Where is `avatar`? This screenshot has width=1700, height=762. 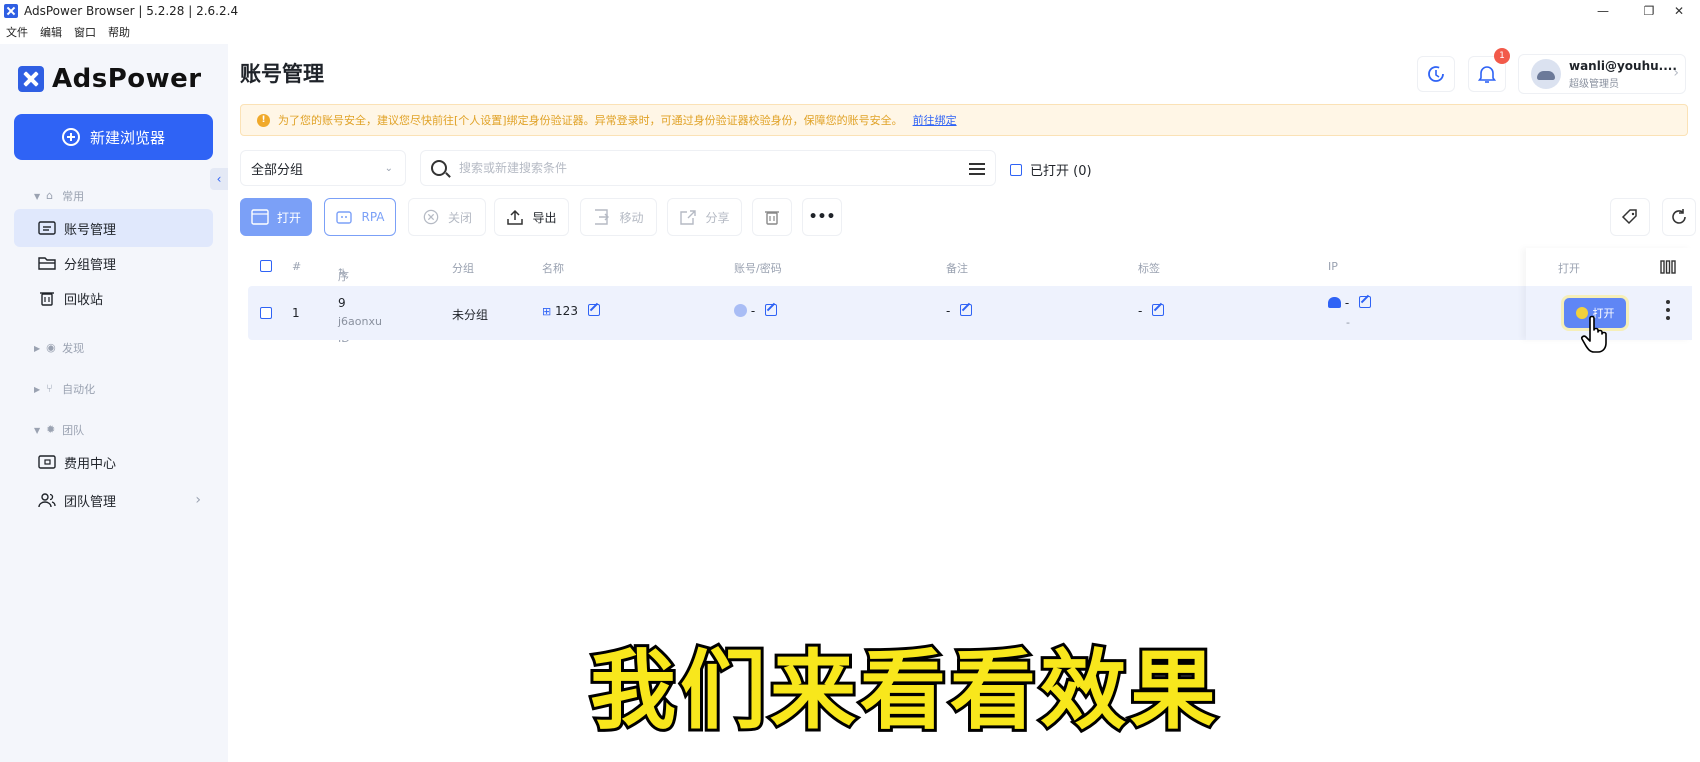 avatar is located at coordinates (1546, 74).